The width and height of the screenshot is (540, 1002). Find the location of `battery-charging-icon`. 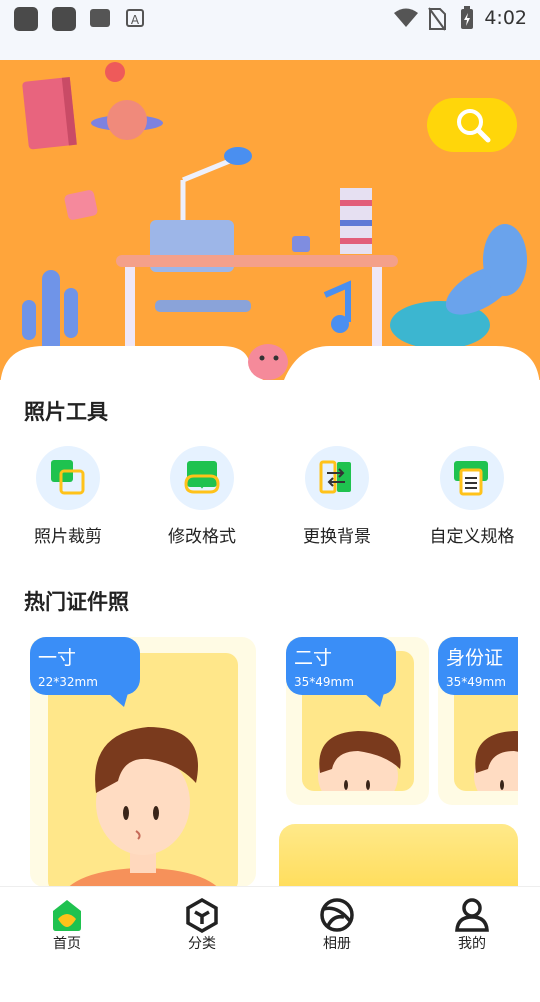

battery-charging-icon is located at coordinates (467, 17).